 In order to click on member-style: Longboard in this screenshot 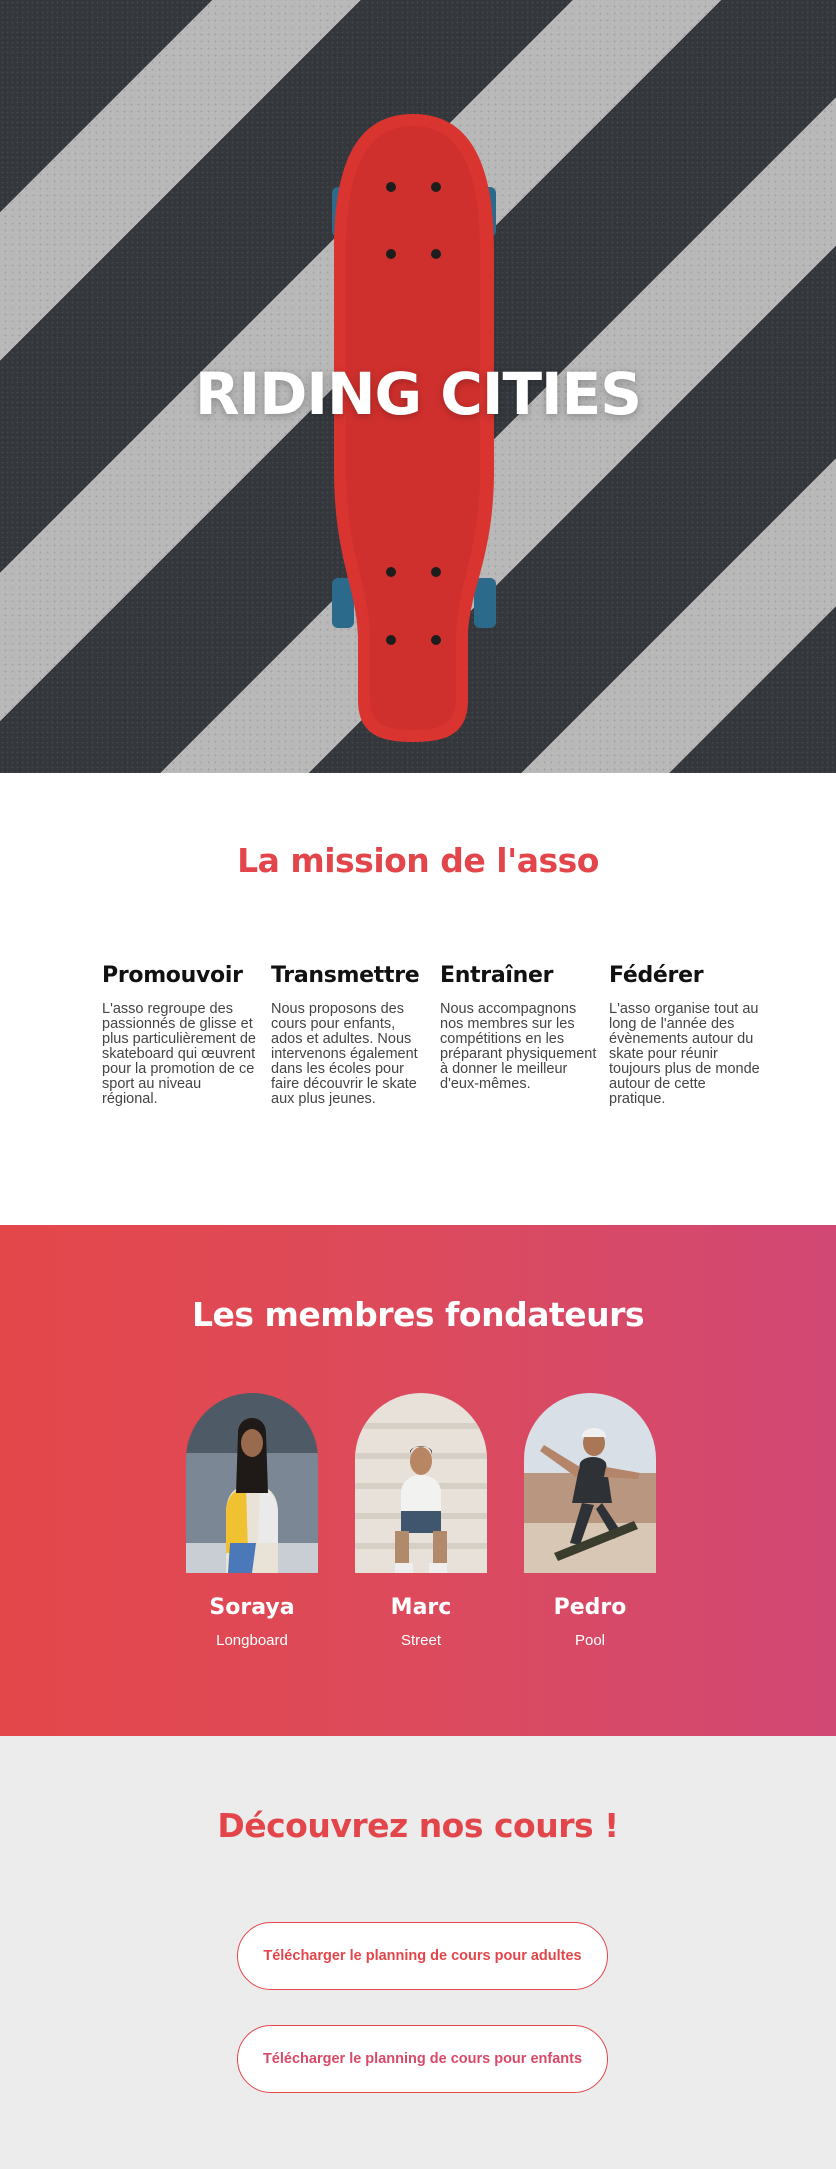, I will do `click(252, 1640)`.